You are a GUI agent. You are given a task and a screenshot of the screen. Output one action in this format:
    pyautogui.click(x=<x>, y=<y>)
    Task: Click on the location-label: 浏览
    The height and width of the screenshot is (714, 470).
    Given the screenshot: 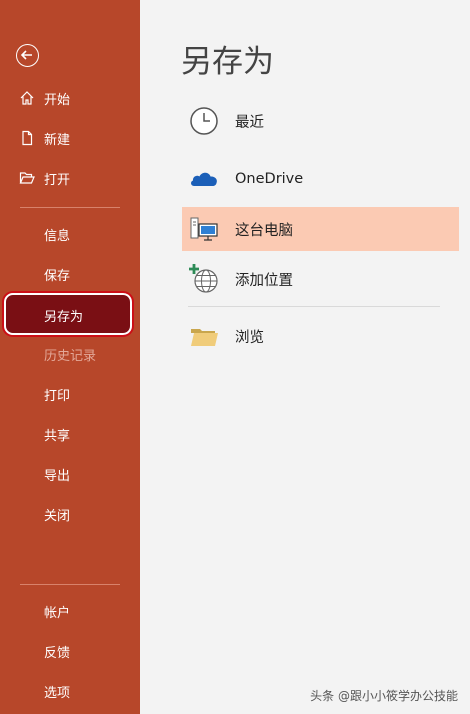 What is the action you would take?
    pyautogui.click(x=249, y=337)
    